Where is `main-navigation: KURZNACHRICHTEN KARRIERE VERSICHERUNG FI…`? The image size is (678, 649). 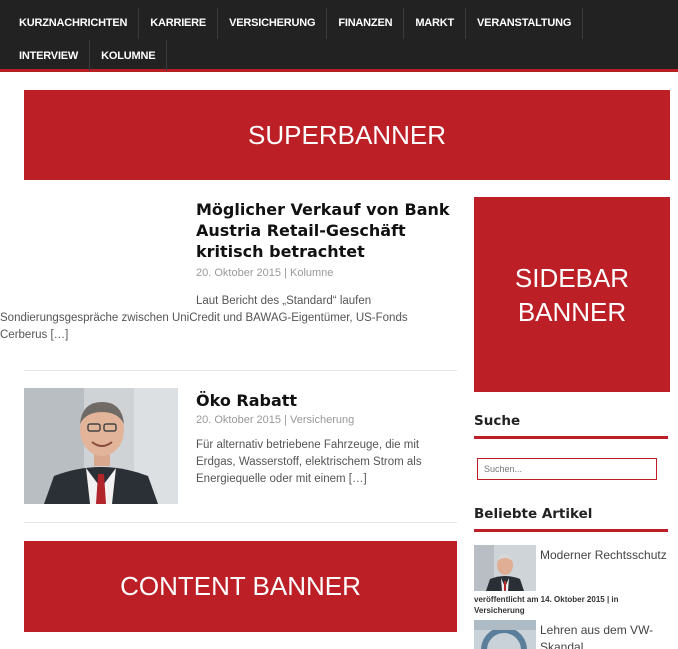 main-navigation: KURZNACHRICHTEN KARRIERE VERSICHERUNG FI… is located at coordinates (339, 36).